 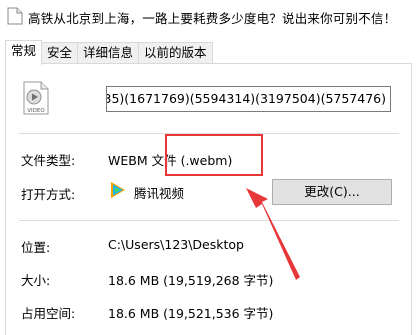 I want to click on file-icon-caption: VIDEO, so click(x=36, y=111).